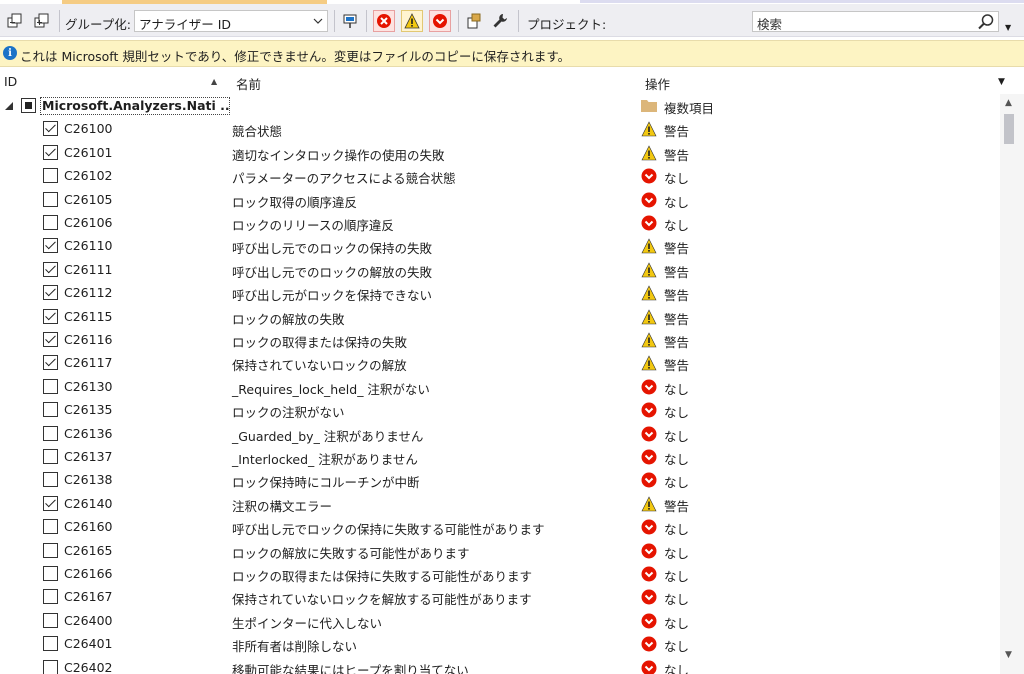 The width and height of the screenshot is (1024, 674). Describe the element at coordinates (500, 21) in the screenshot. I see `wrench-icon` at that location.